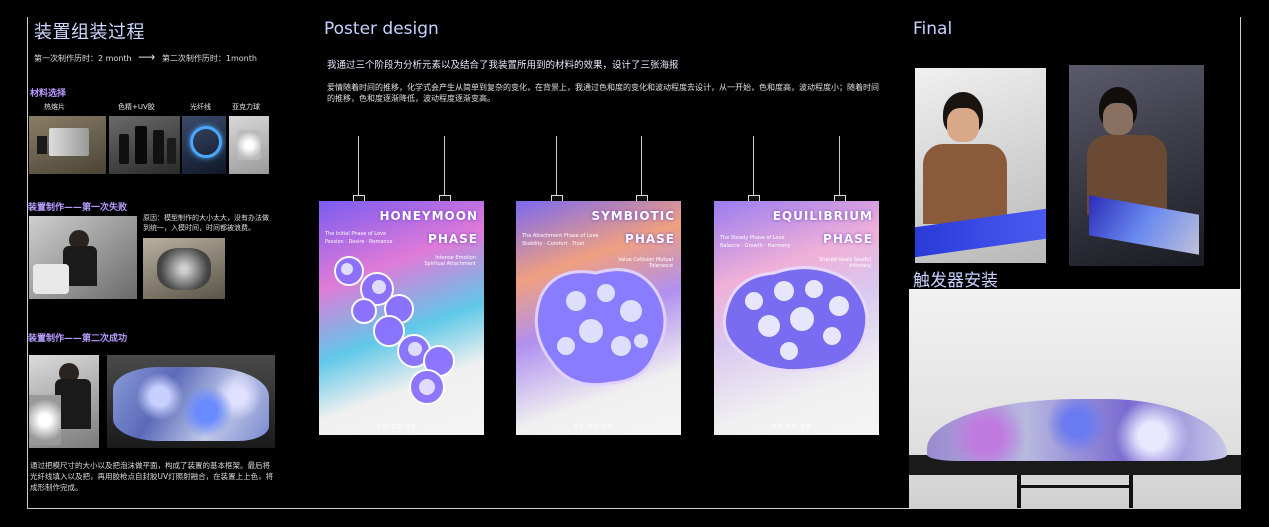 The image size is (1269, 527). Describe the element at coordinates (89, 32) in the screenshot. I see `assembly-process-title: 装置组装过程` at that location.